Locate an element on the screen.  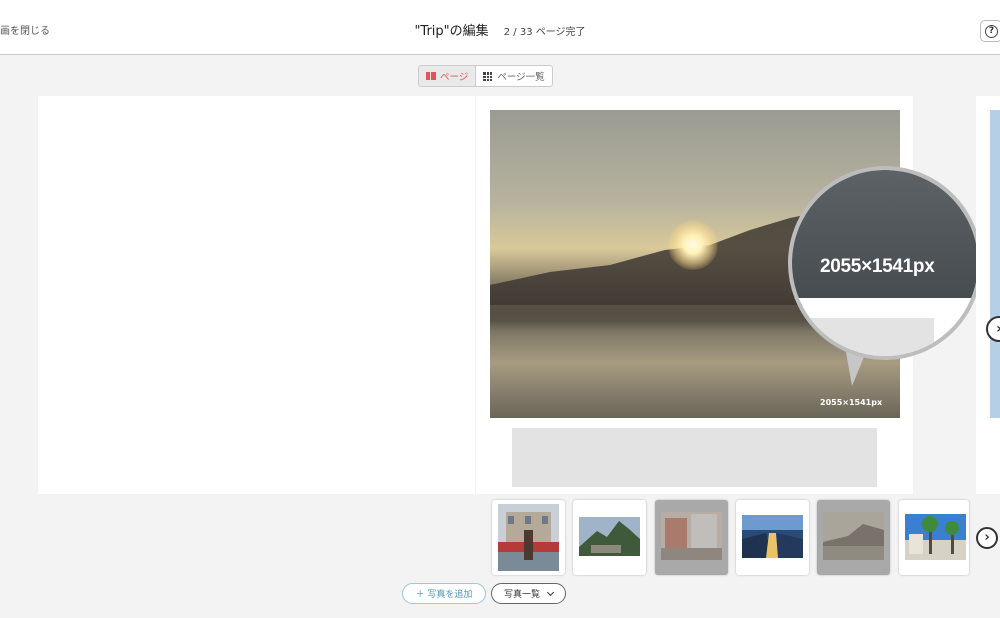
thumbnails-next-icon: › is located at coordinates (987, 538).